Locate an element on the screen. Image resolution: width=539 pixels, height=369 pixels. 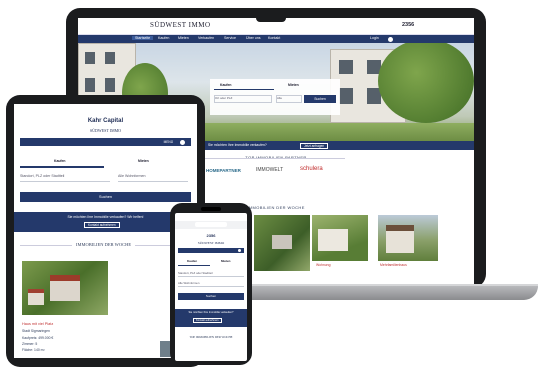
phone-url-field is located at coordinates (211, 224).